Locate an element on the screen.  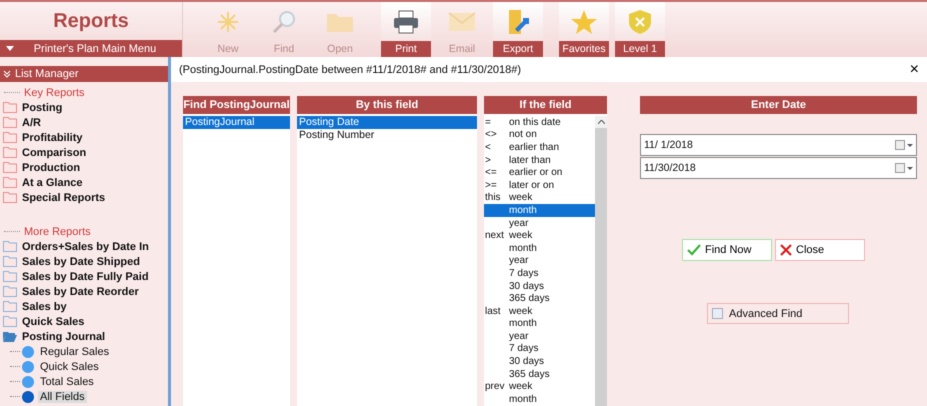
close-icon is located at coordinates (786, 250).